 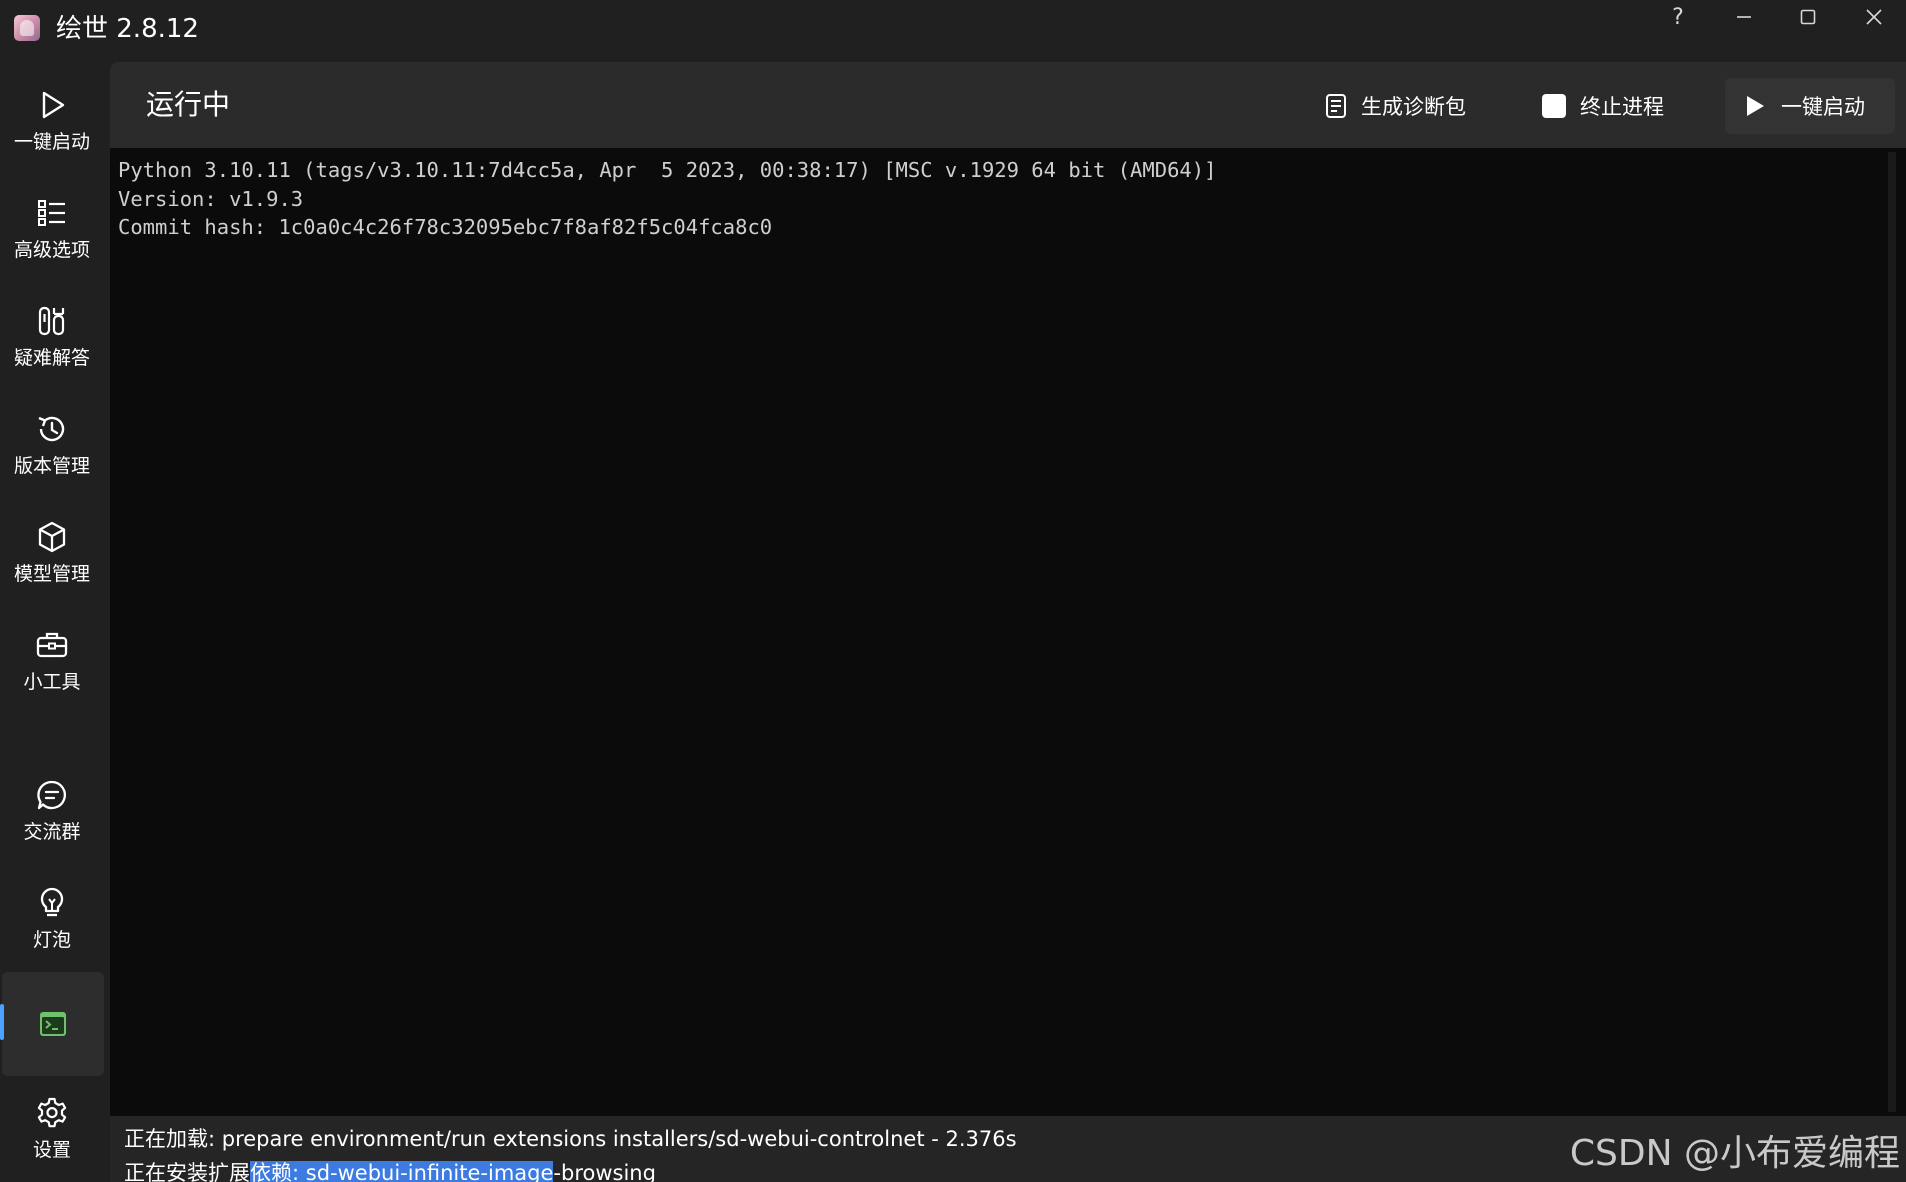 I want to click on sidebar-nav: 一键启动 高级选项 疑难解答 版本管理 模型管理 小工具 交流群 灯泡 设置, so click(x=55, y=622).